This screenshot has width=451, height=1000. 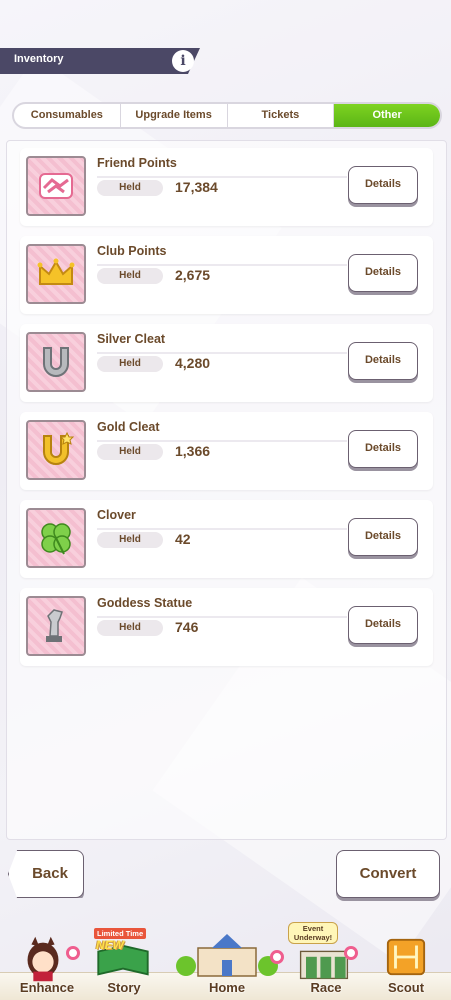 I want to click on nav-race: Event Underway! Race, so click(x=326, y=961).